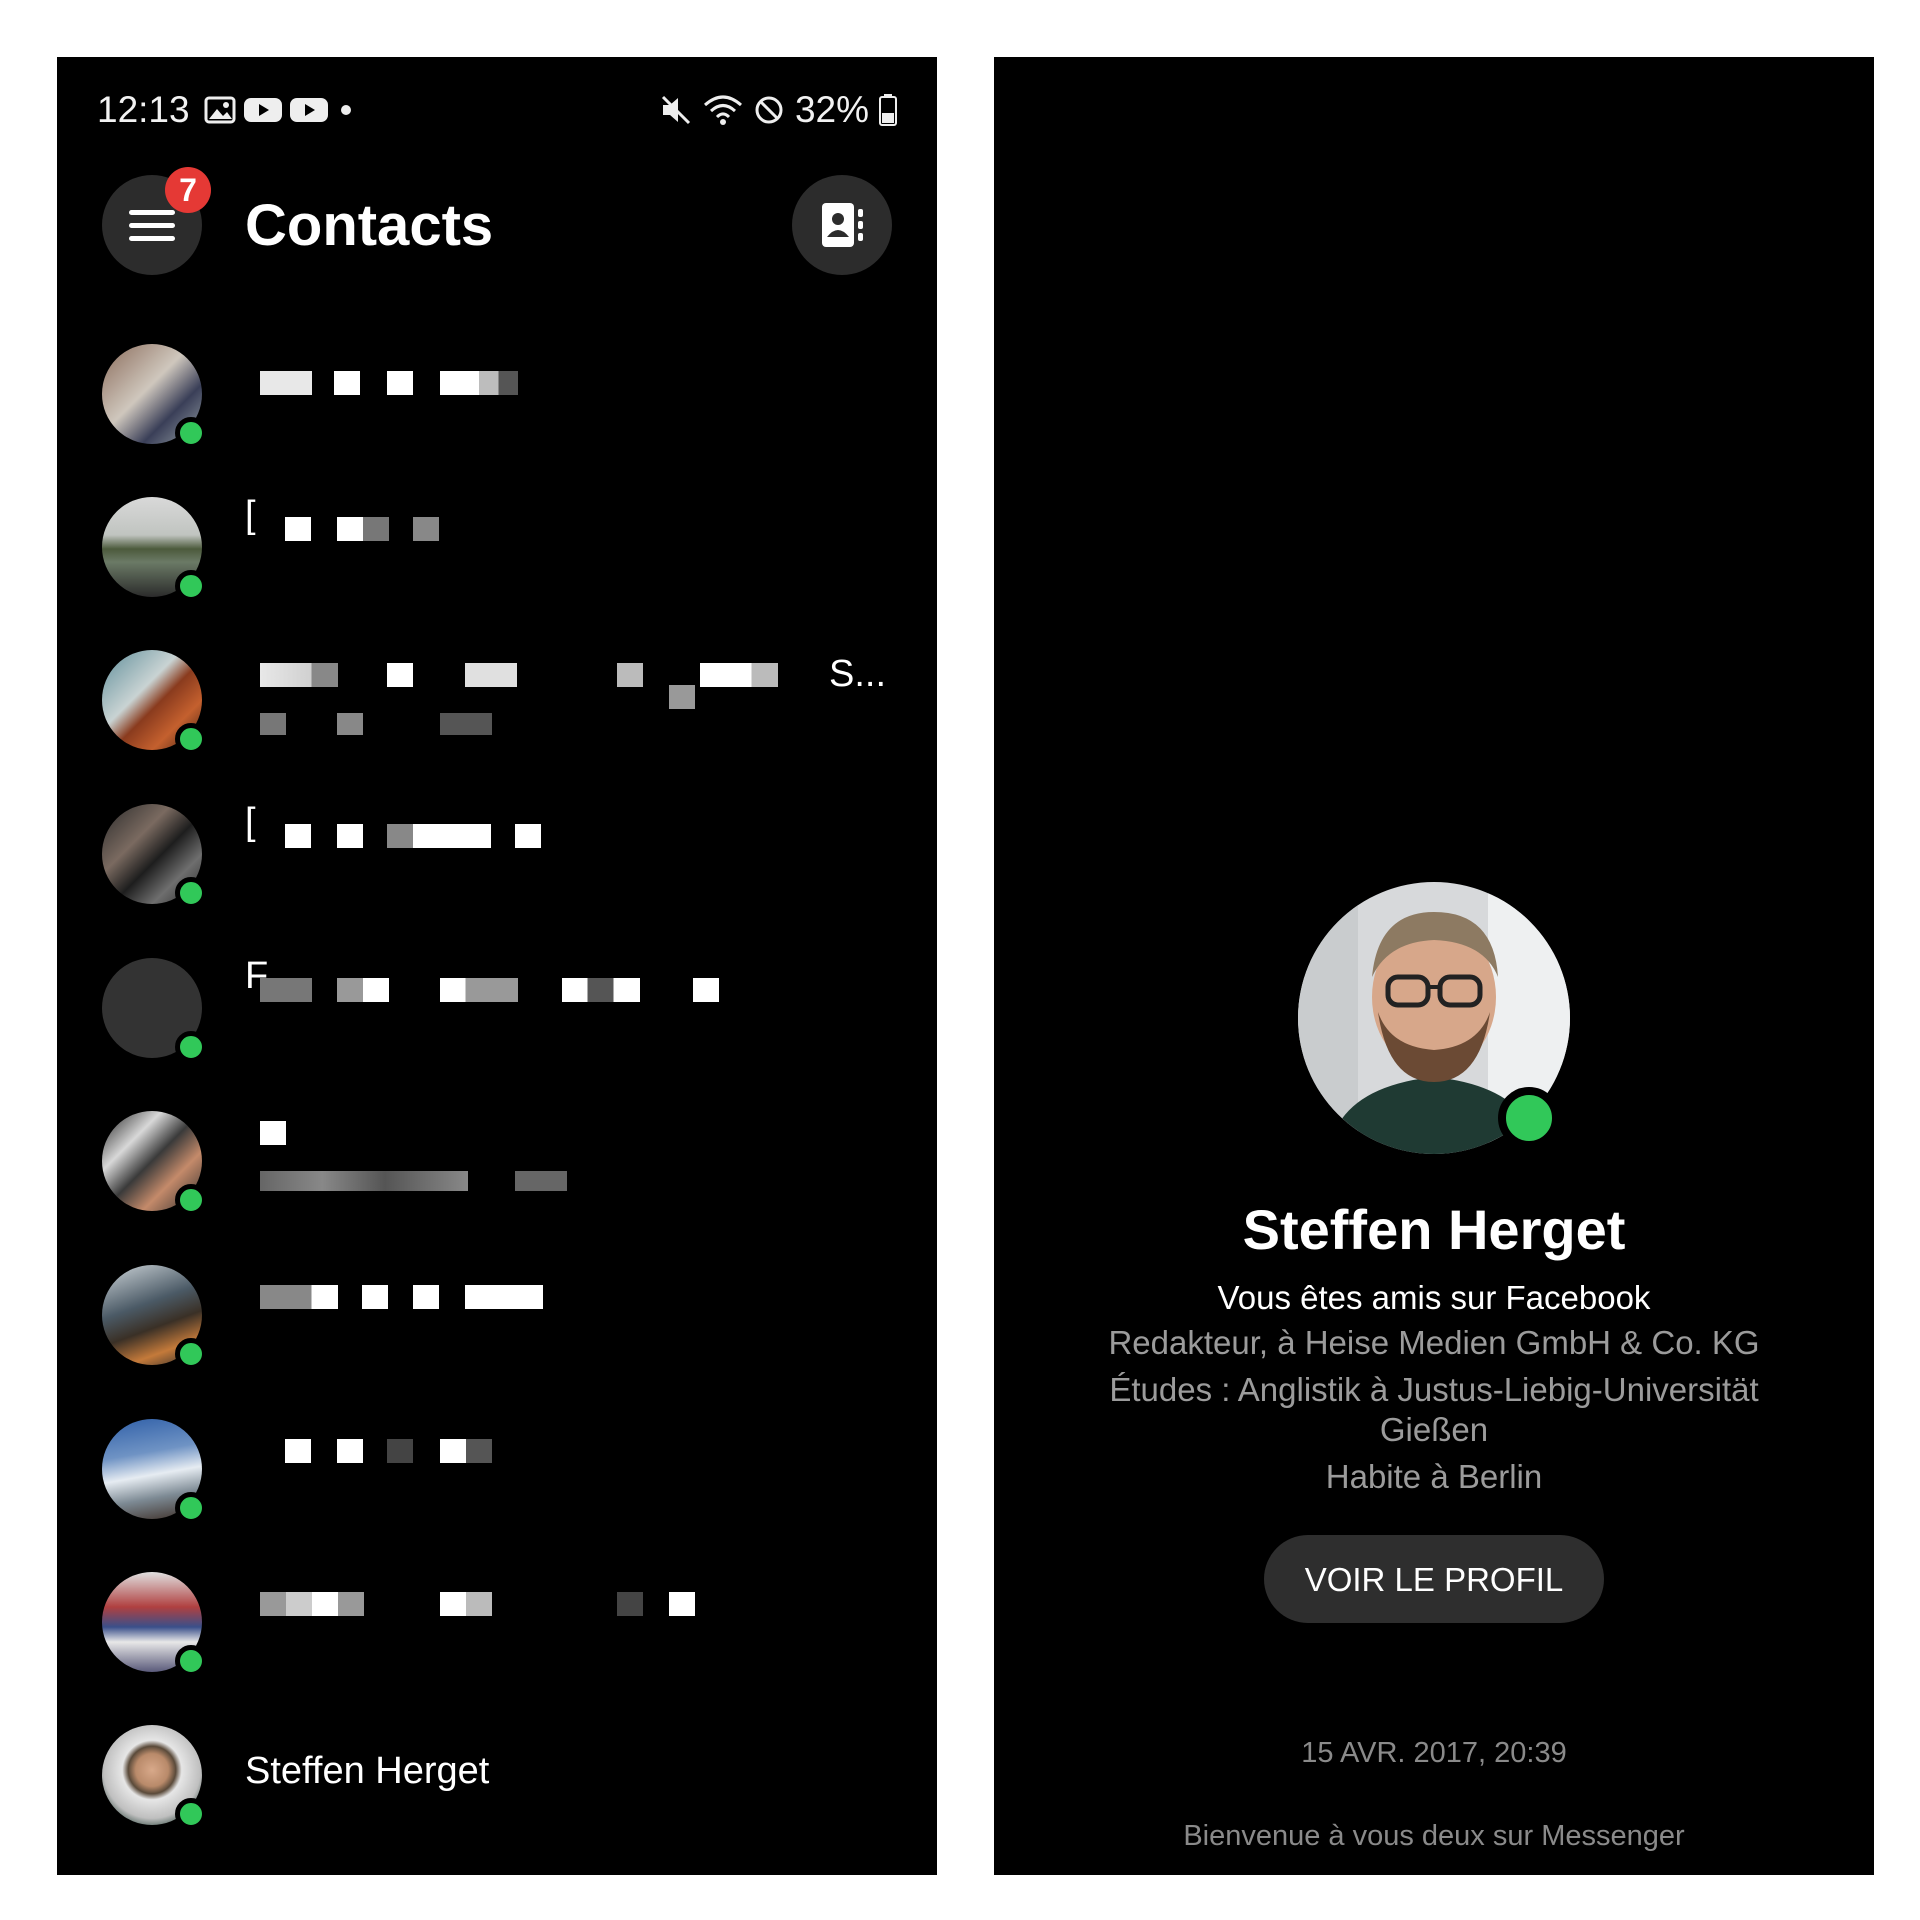 Image resolution: width=1920 pixels, height=1920 pixels. What do you see at coordinates (143, 109) in the screenshot?
I see `status-time: 12:13` at bounding box center [143, 109].